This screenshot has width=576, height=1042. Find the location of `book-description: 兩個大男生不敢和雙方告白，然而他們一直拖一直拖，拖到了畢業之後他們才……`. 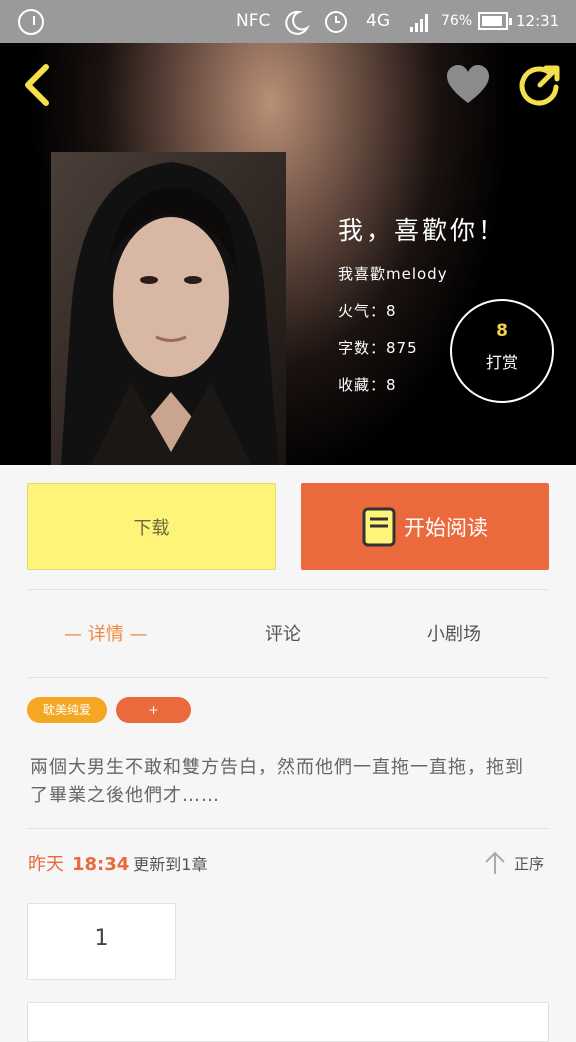

book-description: 兩個大男生不敢和雙方告白，然而他們一直拖一直拖，拖到了畢業之後他們才…… is located at coordinates (277, 781).